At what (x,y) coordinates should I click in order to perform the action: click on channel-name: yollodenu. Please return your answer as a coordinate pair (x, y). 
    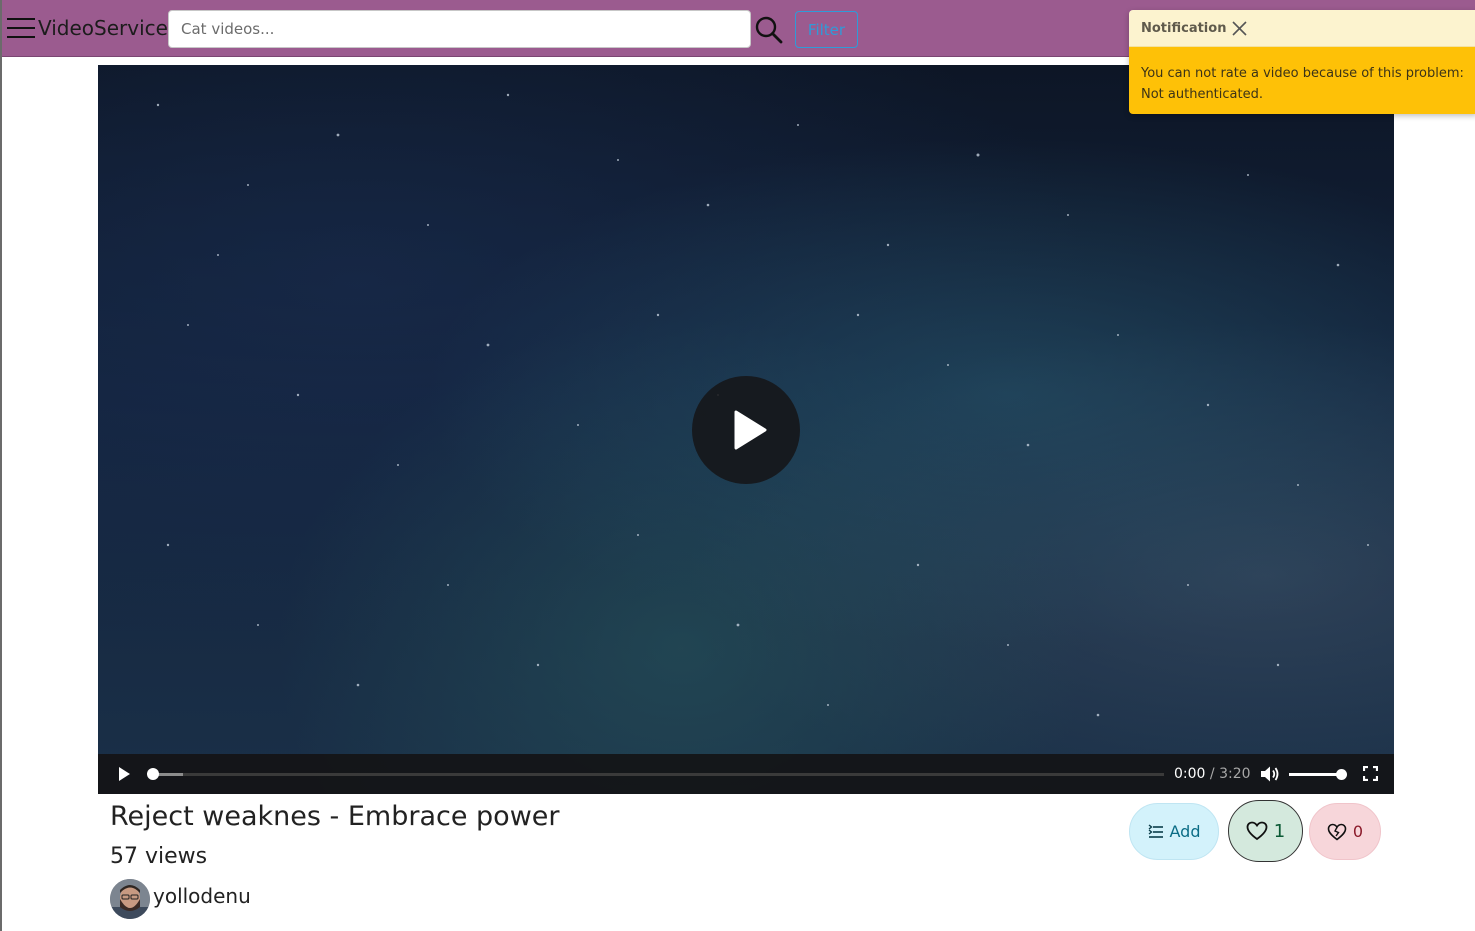
    Looking at the image, I should click on (202, 896).